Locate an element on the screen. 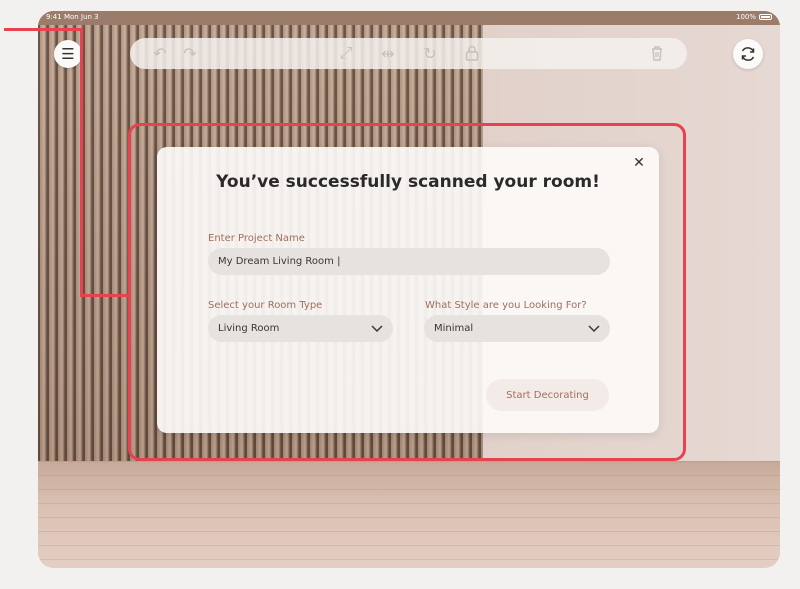 This screenshot has width=800, height=589. project-name-input: My Dream Living Room | is located at coordinates (409, 261).